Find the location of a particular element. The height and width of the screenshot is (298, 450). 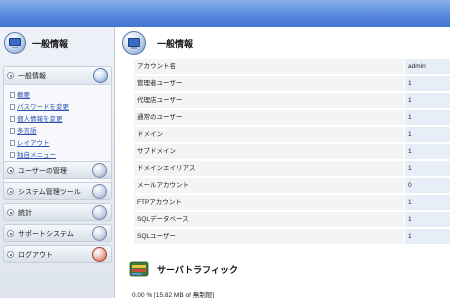

tools-icon is located at coordinates (99, 191).